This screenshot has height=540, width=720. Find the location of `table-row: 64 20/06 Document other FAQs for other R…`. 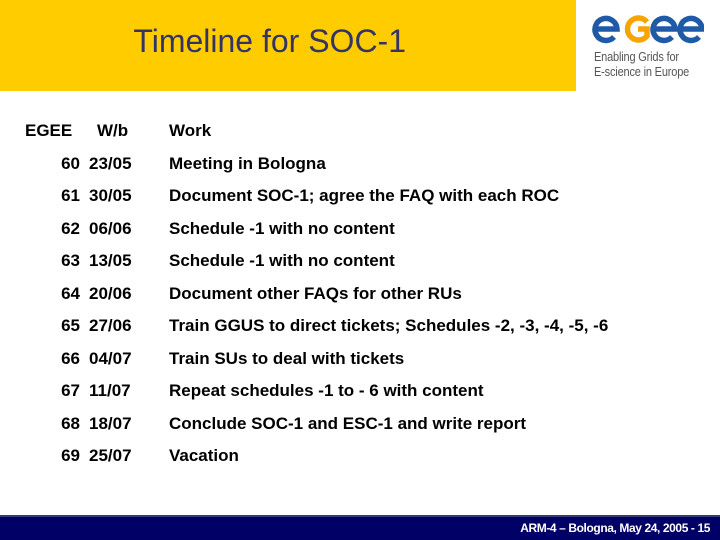

table-row: 64 20/06 Document other FAQs for other R… is located at coordinates (360, 300).